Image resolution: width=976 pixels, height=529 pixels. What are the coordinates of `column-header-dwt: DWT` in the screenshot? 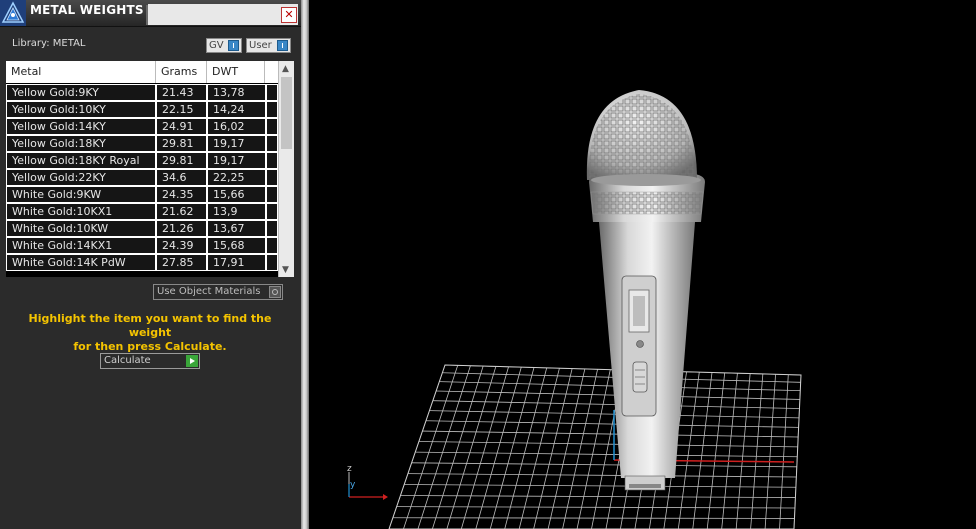 It's located at (236, 72).